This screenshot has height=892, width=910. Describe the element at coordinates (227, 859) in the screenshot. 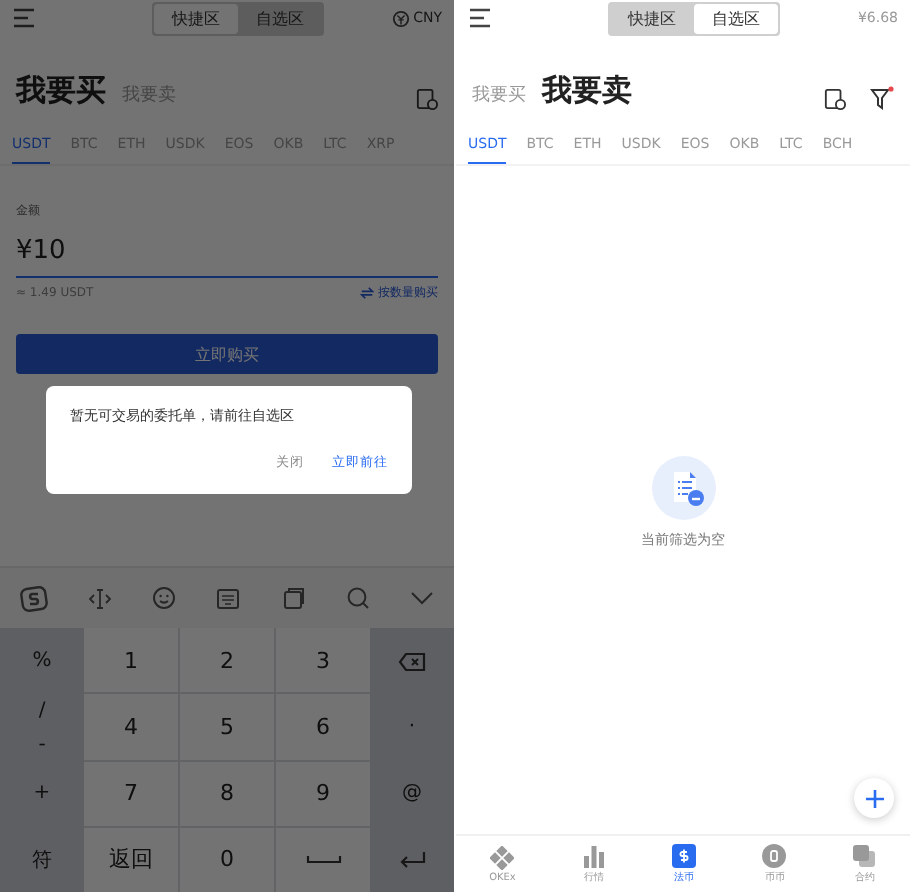

I see `number-key: 0` at that location.